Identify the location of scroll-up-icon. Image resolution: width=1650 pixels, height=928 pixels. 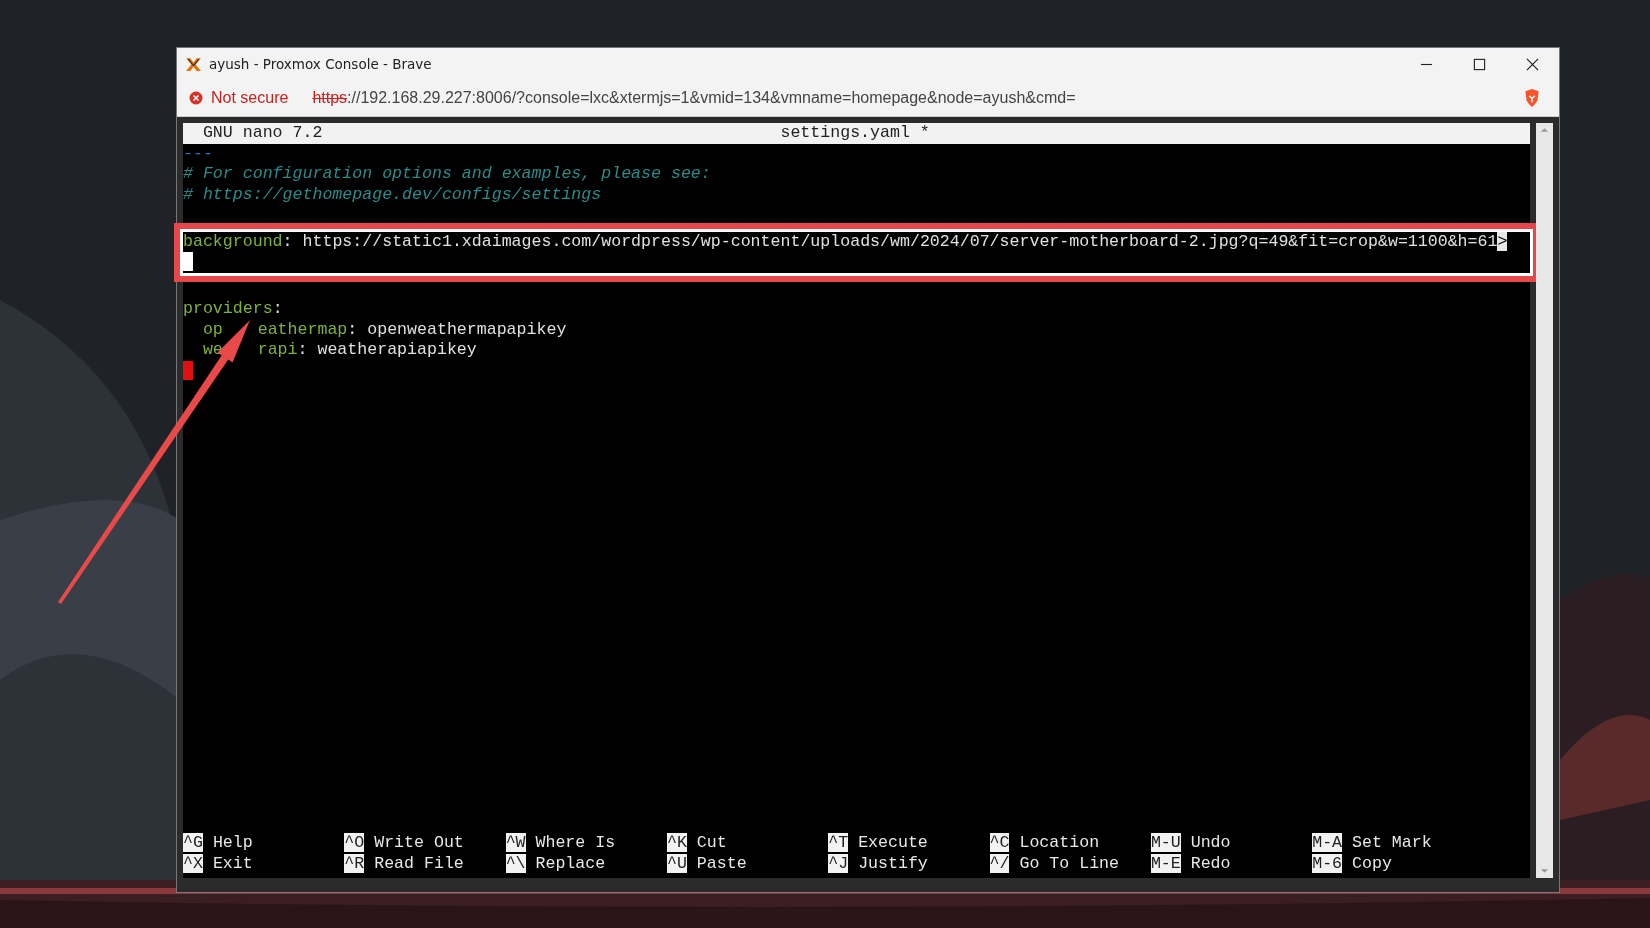
(1544, 130).